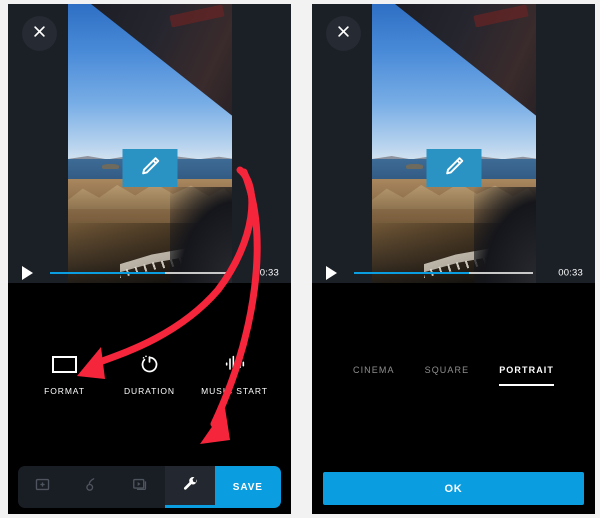 This screenshot has height=518, width=600. I want to click on video-frame, so click(150, 143).